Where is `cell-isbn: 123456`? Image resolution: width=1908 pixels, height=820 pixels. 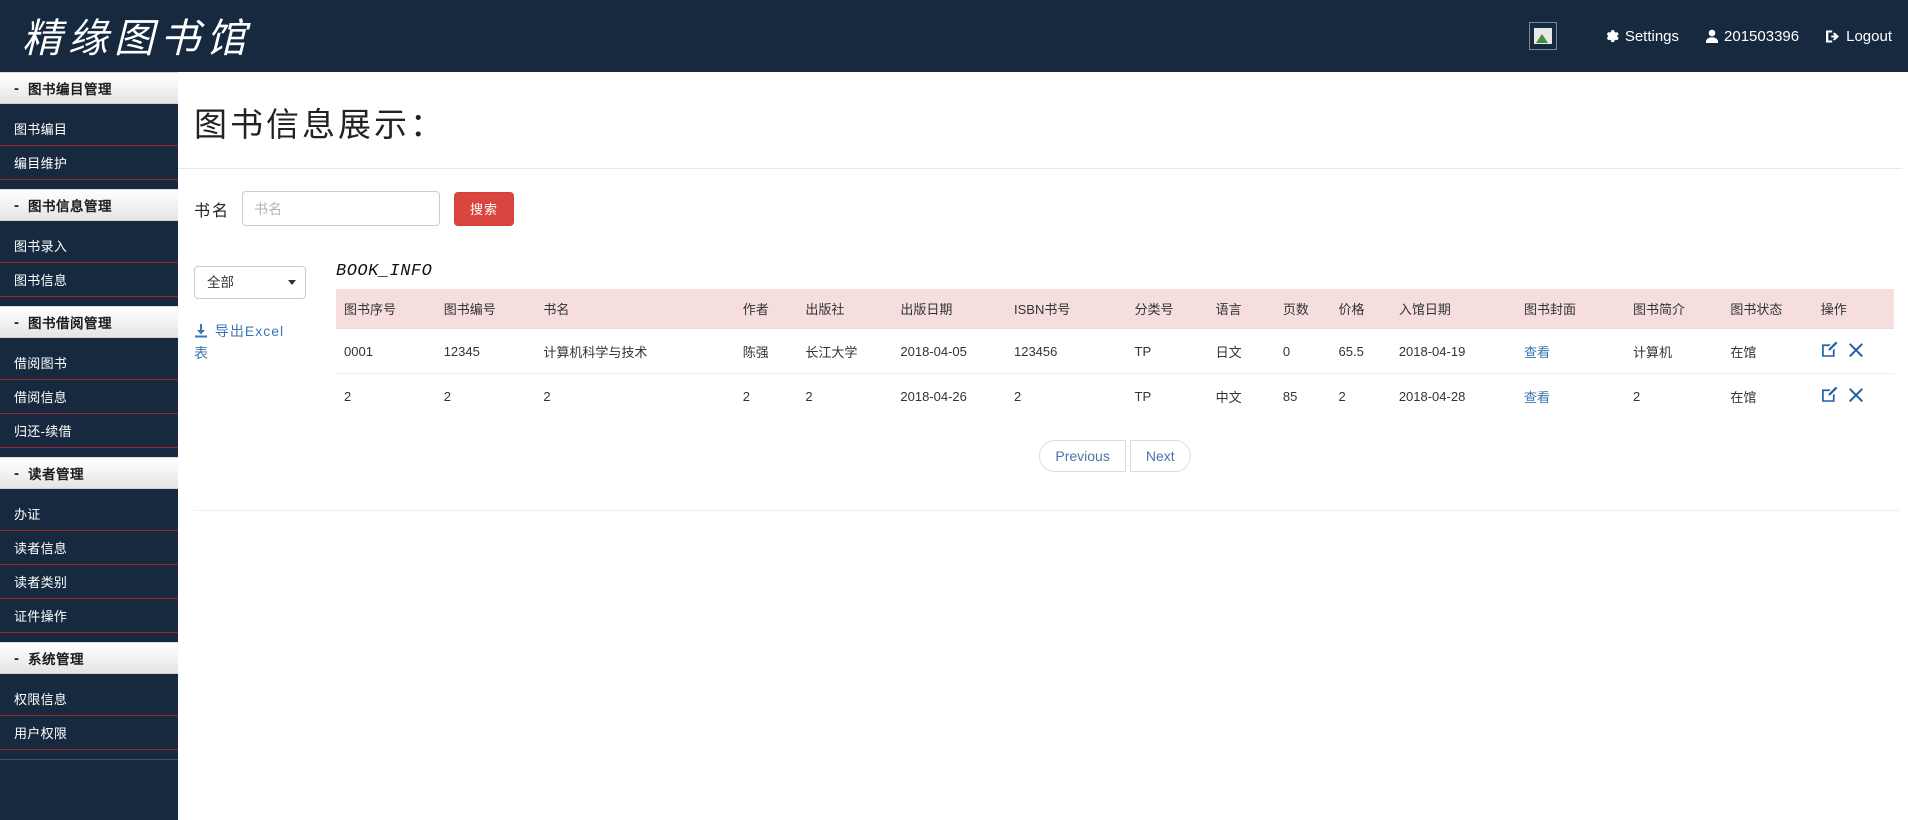
cell-isbn: 123456 is located at coordinates (1066, 351).